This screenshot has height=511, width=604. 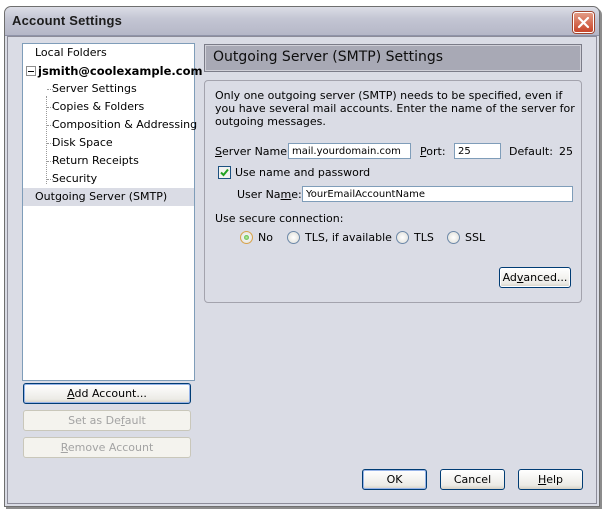 What do you see at coordinates (555, 479) in the screenshot?
I see `button-label: elp` at bounding box center [555, 479].